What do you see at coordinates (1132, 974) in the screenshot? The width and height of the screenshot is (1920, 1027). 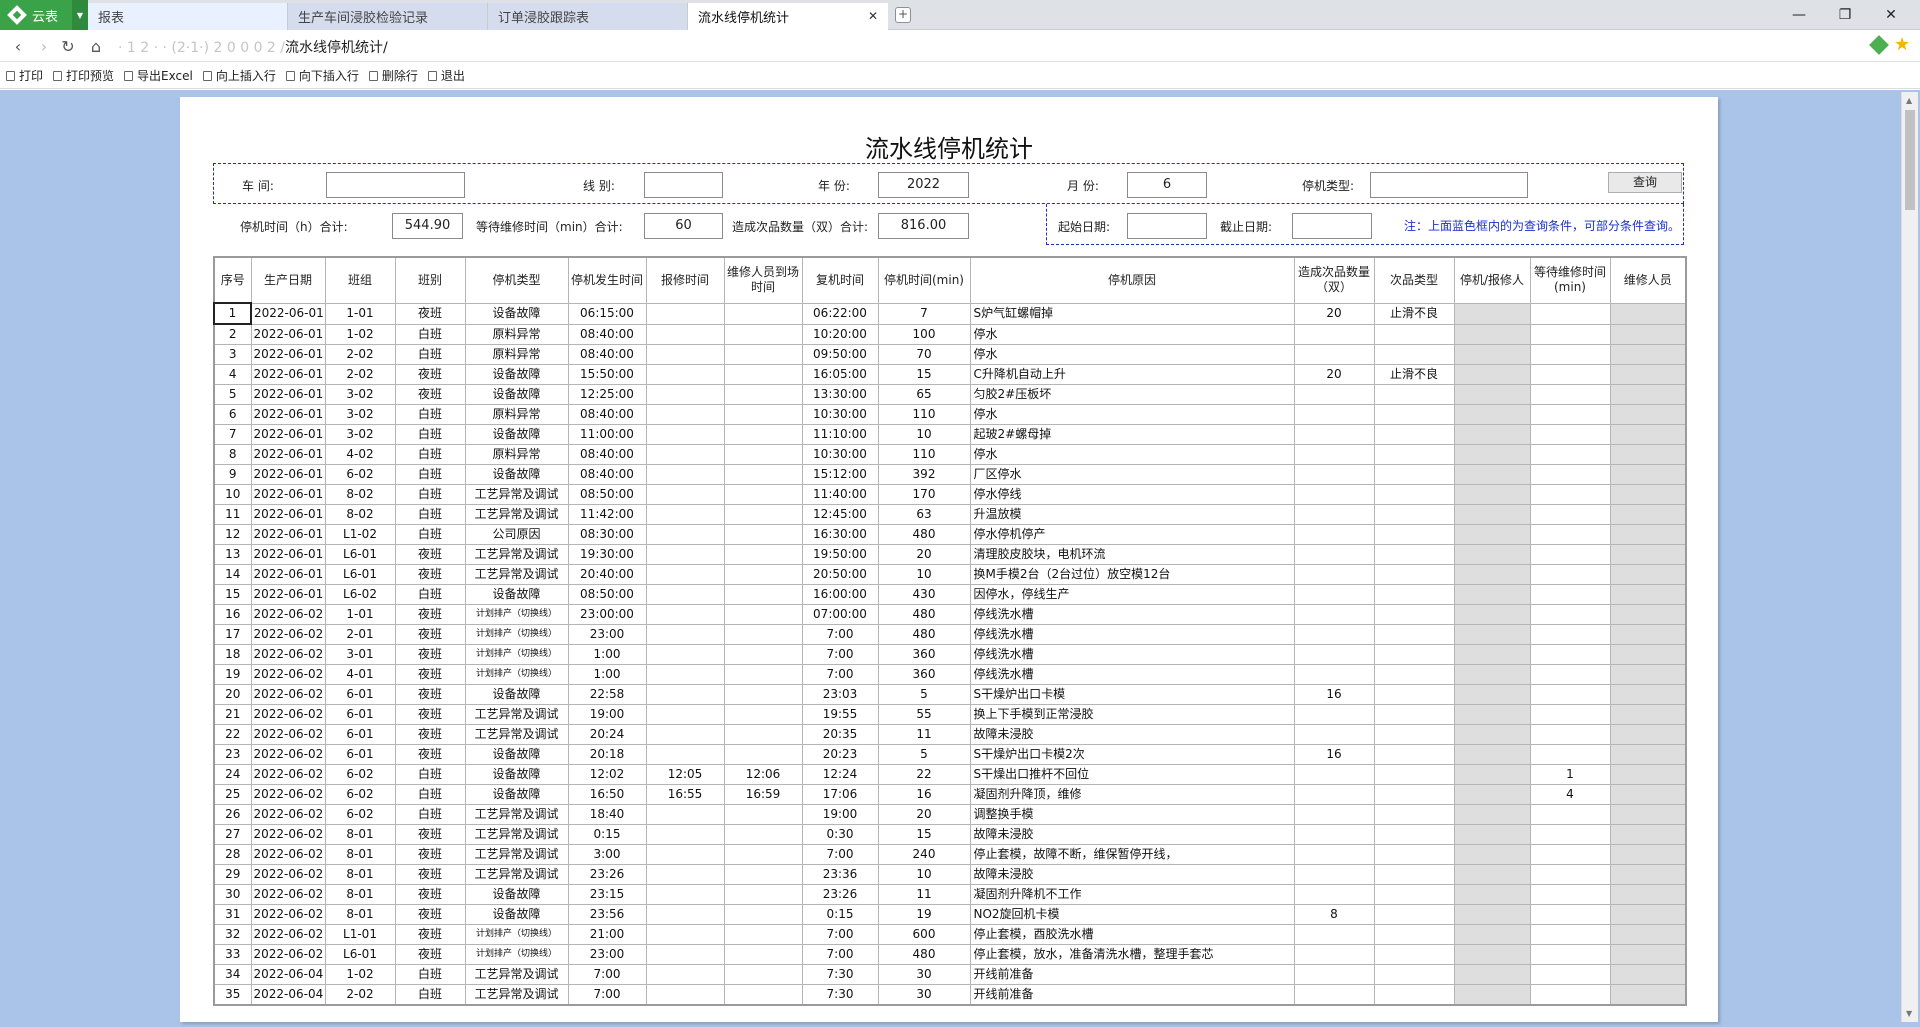 I see `table-cell: 开线前准备` at bounding box center [1132, 974].